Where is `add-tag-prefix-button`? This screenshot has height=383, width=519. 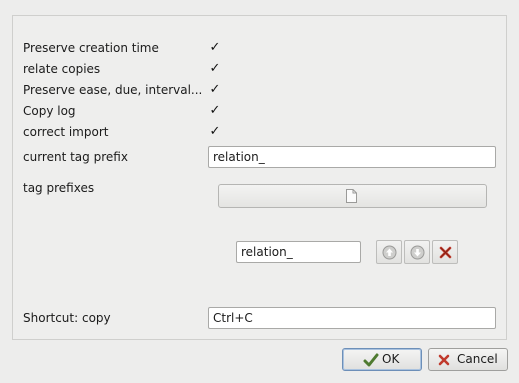
add-tag-prefix-button is located at coordinates (352, 196).